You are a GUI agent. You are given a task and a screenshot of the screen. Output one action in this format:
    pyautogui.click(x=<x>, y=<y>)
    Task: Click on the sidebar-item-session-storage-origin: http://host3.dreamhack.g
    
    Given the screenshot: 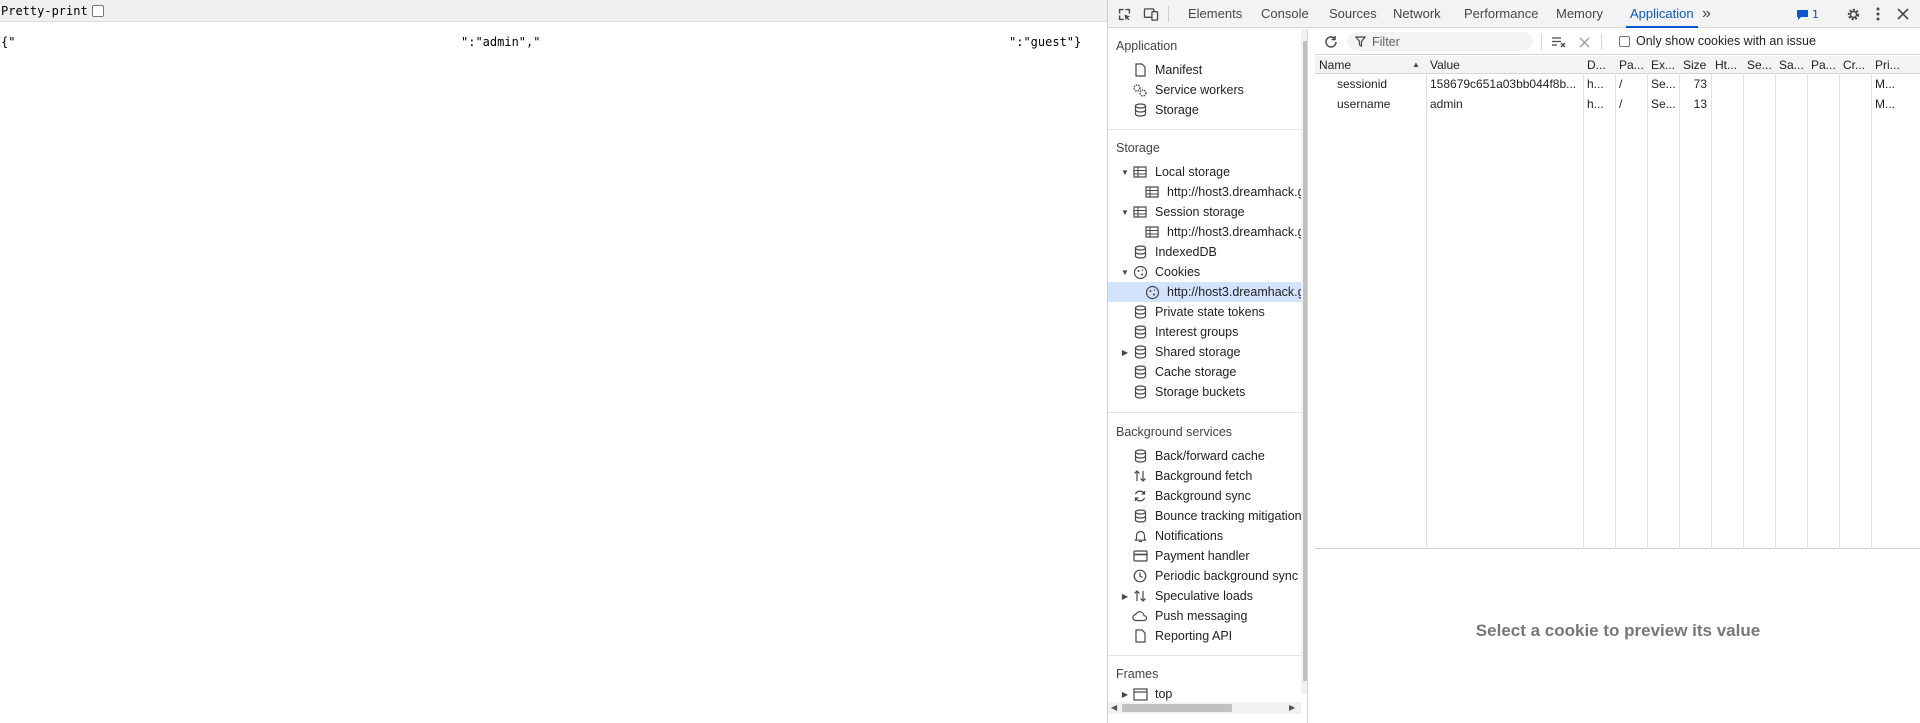 What is the action you would take?
    pyautogui.click(x=1204, y=232)
    